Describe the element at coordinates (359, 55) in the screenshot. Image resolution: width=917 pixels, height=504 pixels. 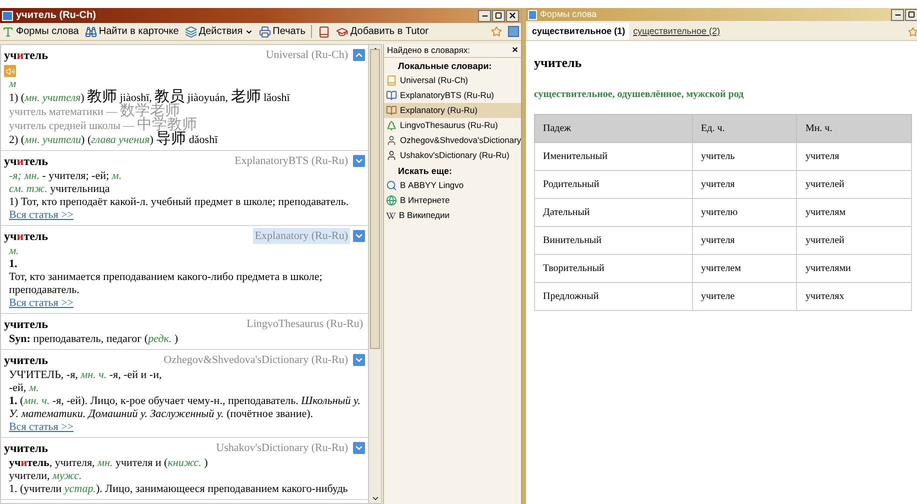
I see `collapse-icon` at that location.